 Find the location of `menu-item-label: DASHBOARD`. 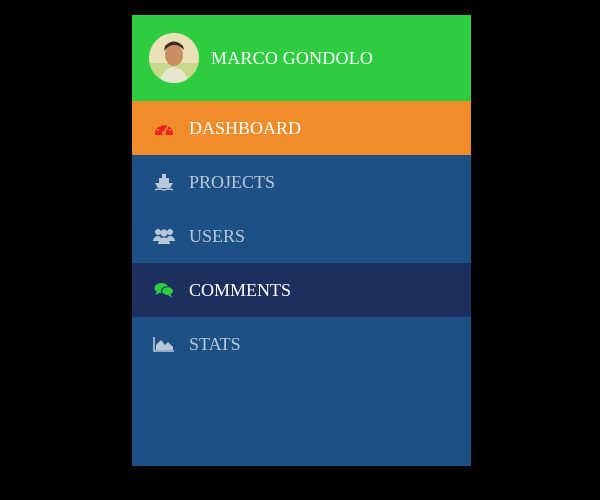

menu-item-label: DASHBOARD is located at coordinates (245, 127).